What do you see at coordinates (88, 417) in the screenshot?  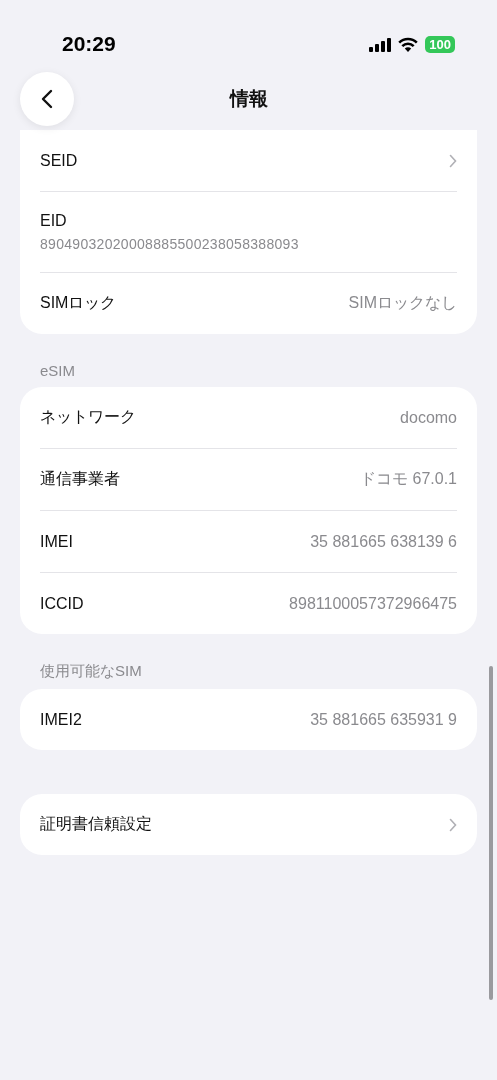 I see `row-label: ネットワーク` at bounding box center [88, 417].